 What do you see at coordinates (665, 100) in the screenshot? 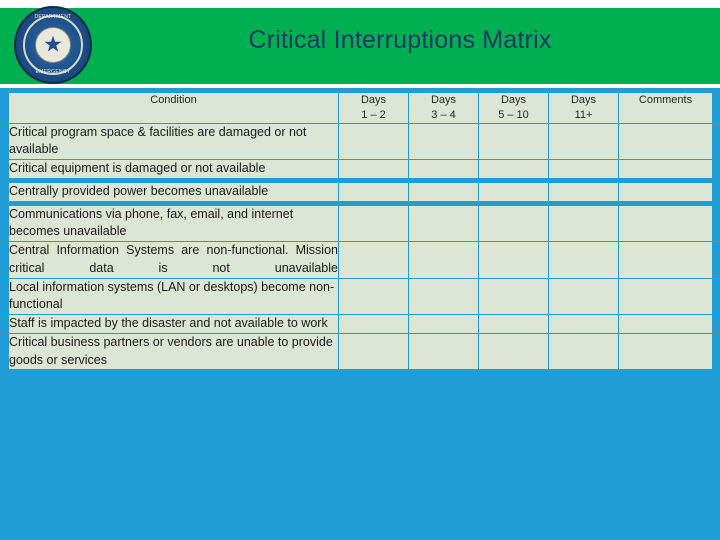
I see `header-comments-line1: Comments` at bounding box center [665, 100].